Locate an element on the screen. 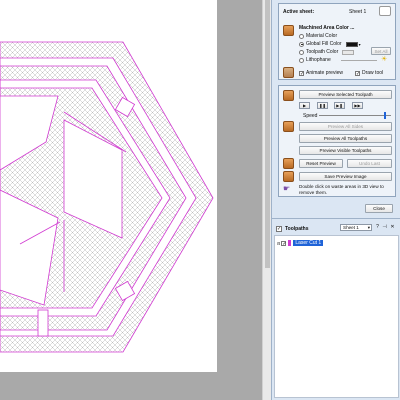  checkbox-label: Draw tool is located at coordinates (373, 73).